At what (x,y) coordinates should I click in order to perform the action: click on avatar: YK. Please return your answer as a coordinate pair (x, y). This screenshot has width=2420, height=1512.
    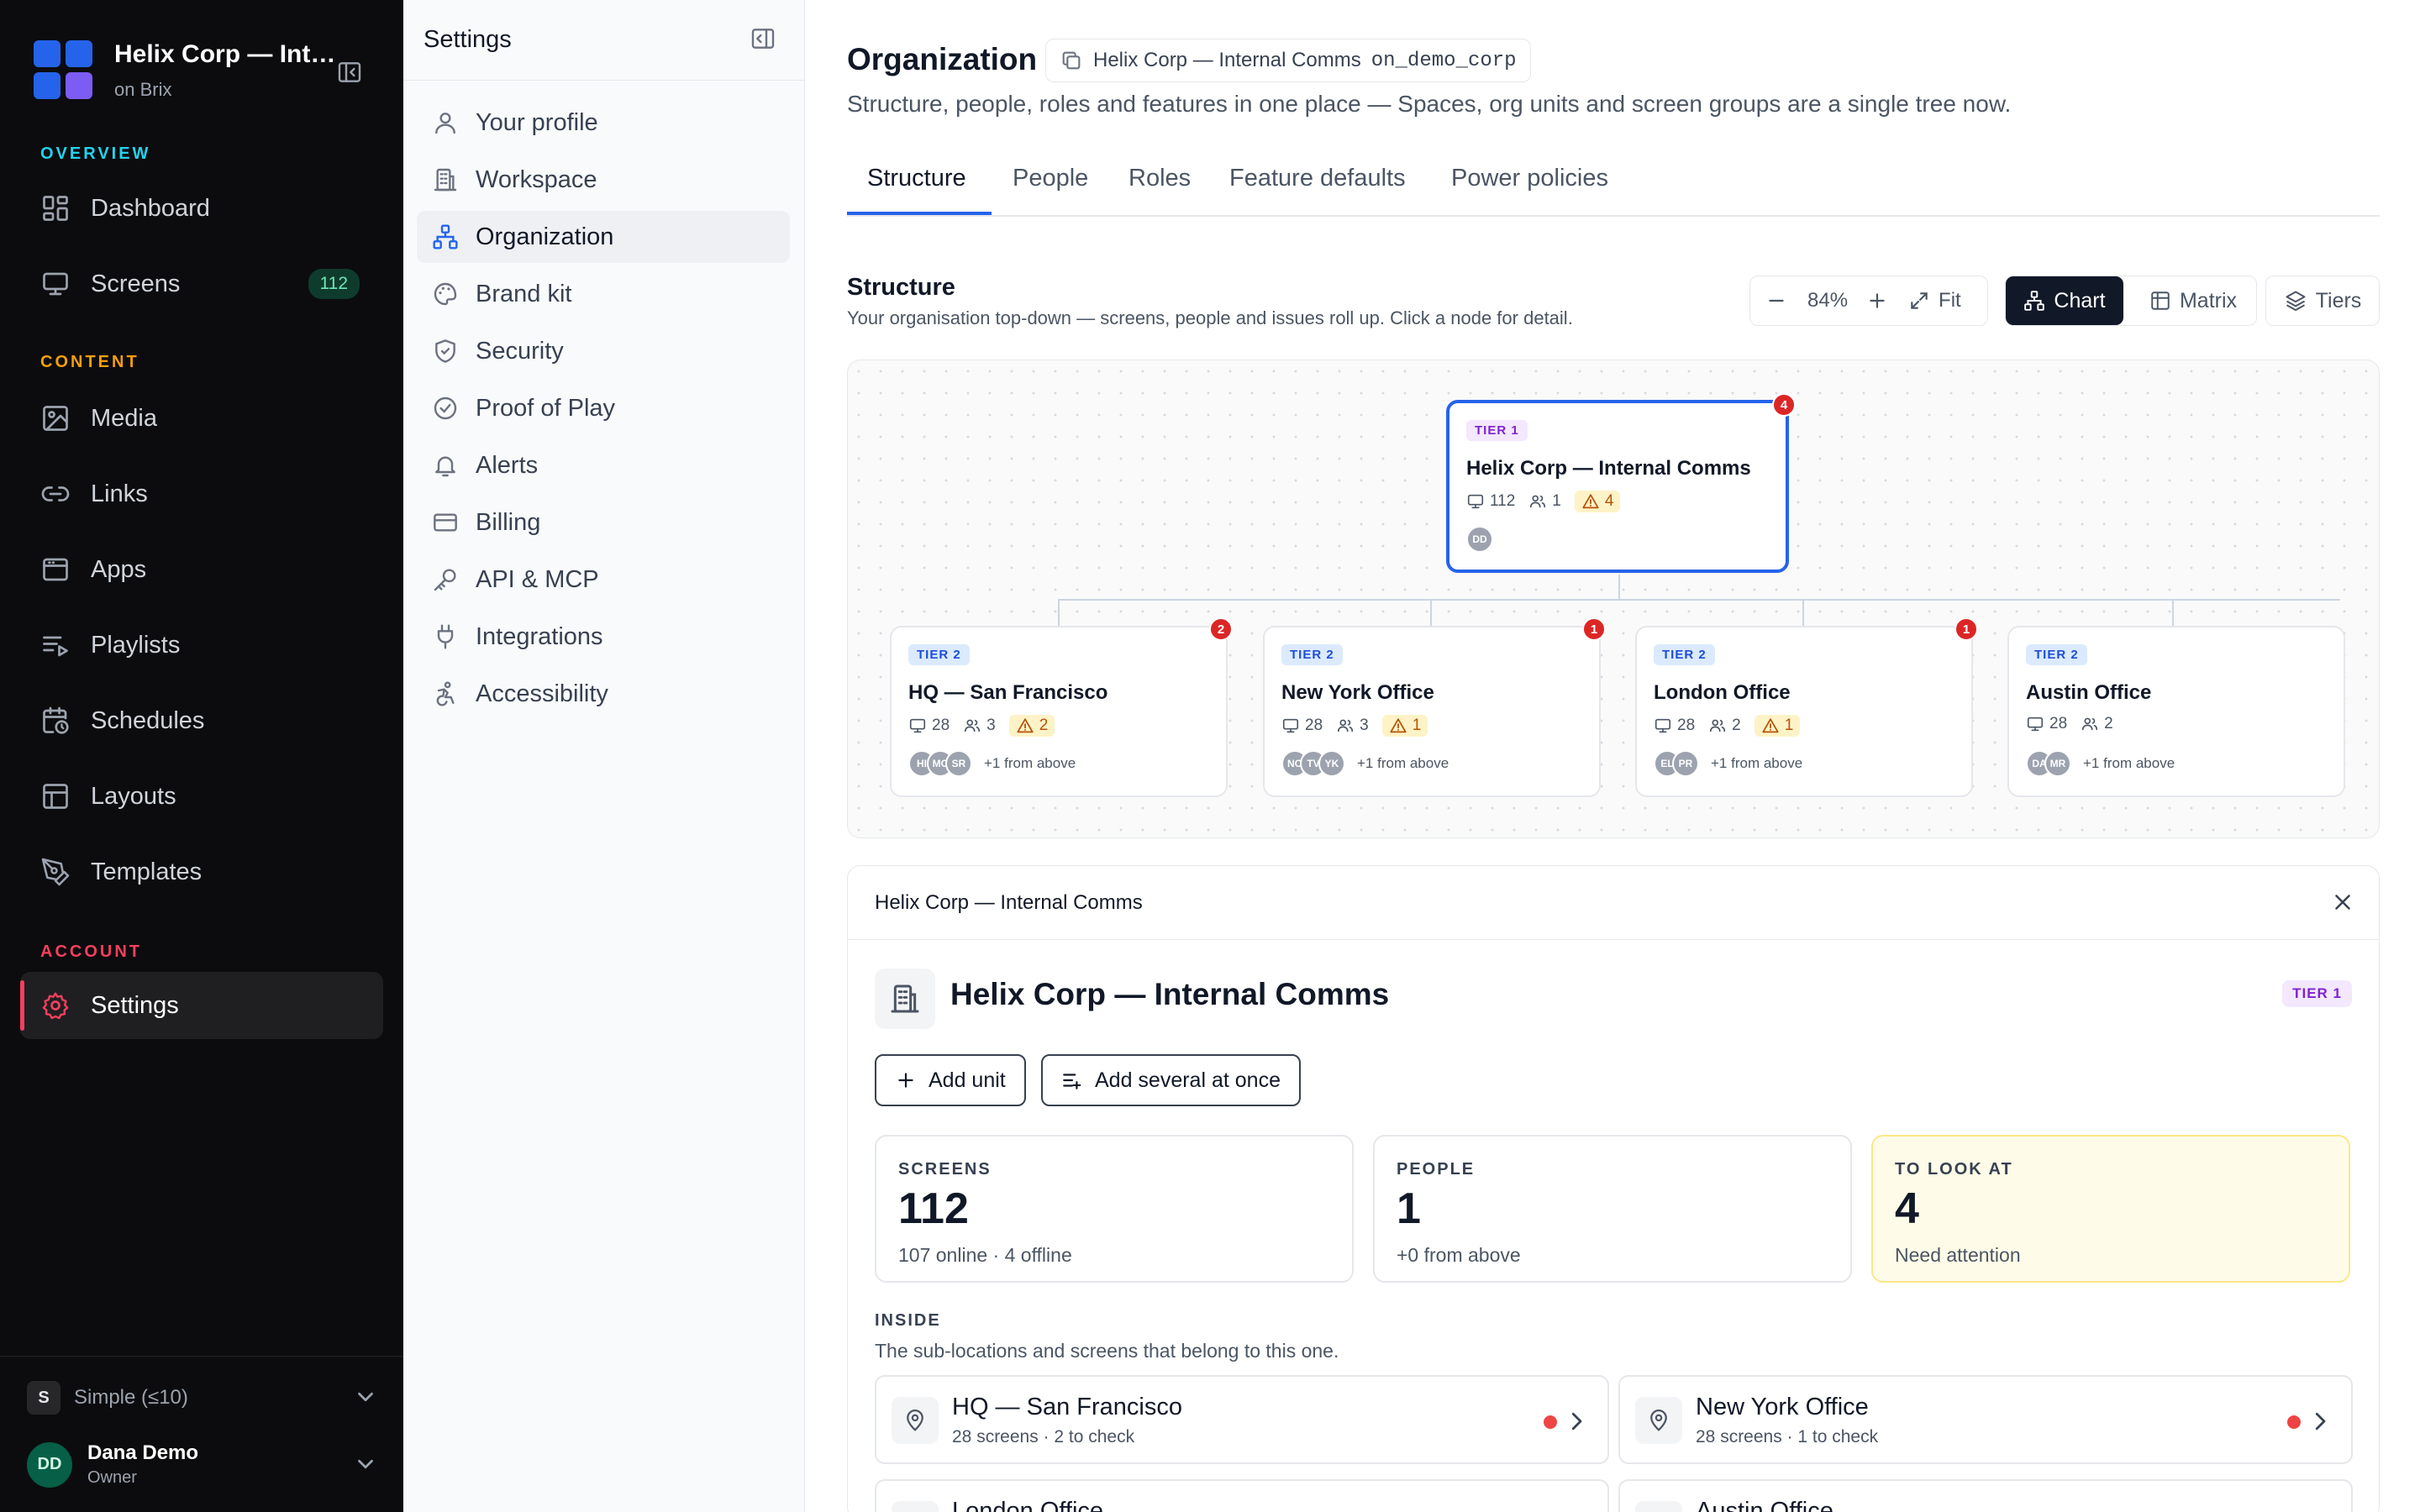
    Looking at the image, I should click on (1331, 763).